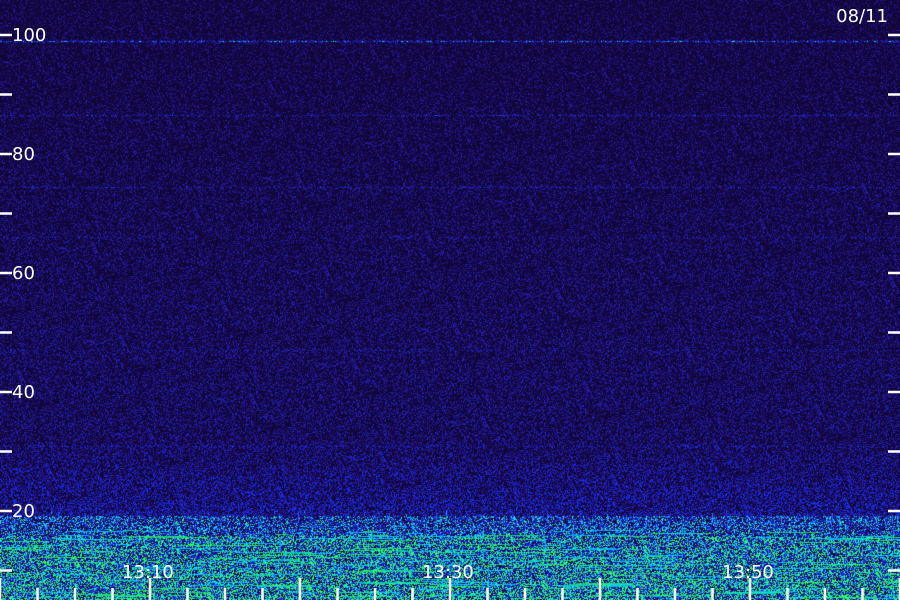 This screenshot has width=900, height=600. I want to click on x-axis-ticks: 13:10 13:30 13:50, so click(450, 581).